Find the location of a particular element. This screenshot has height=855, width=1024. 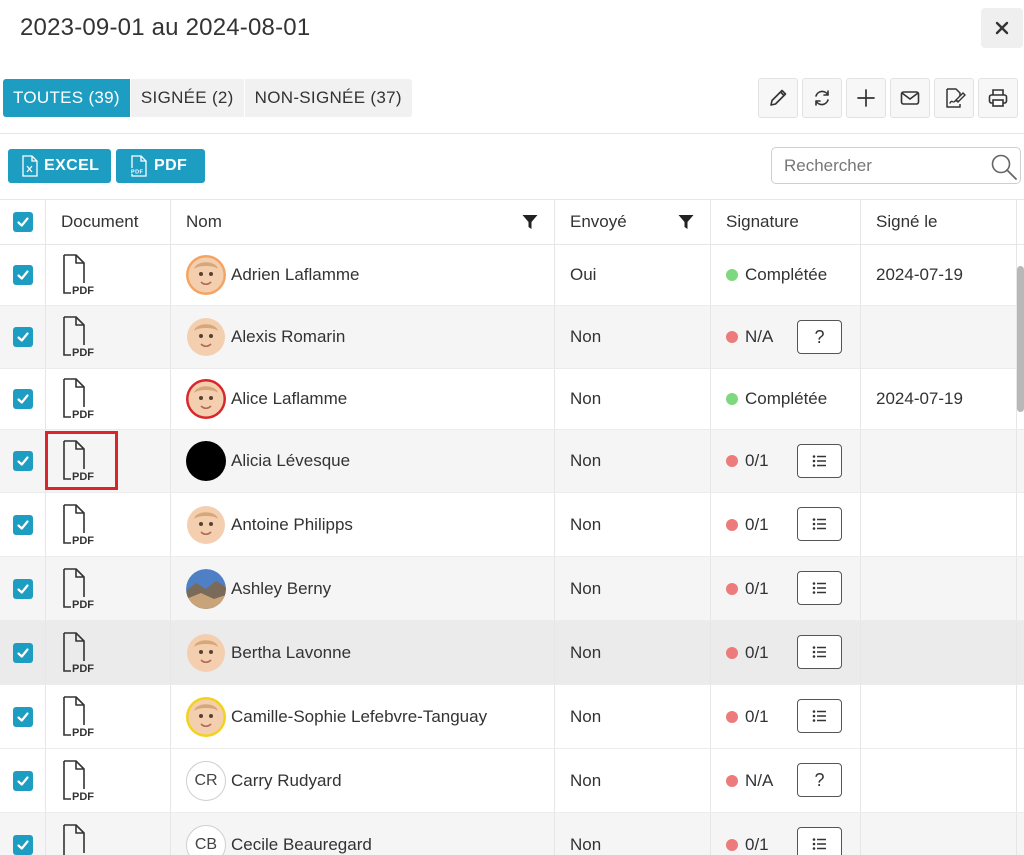

table-row: PDF Antoine Philipps Non 0/1 is located at coordinates (512, 525).